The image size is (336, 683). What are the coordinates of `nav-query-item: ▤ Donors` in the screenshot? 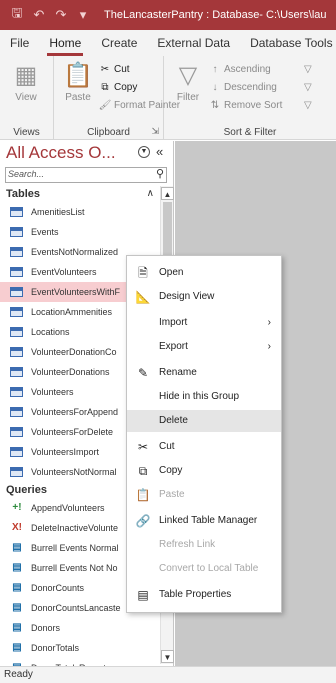 It's located at (80, 628).